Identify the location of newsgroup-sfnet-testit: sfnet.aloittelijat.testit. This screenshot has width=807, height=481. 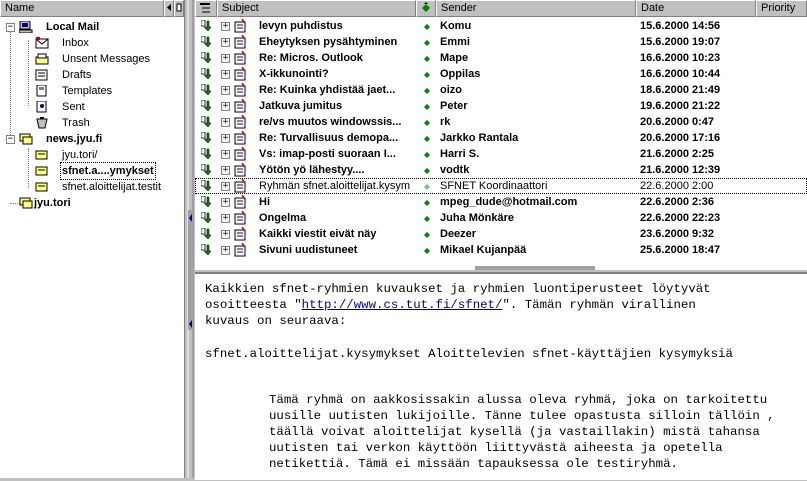
(92, 187).